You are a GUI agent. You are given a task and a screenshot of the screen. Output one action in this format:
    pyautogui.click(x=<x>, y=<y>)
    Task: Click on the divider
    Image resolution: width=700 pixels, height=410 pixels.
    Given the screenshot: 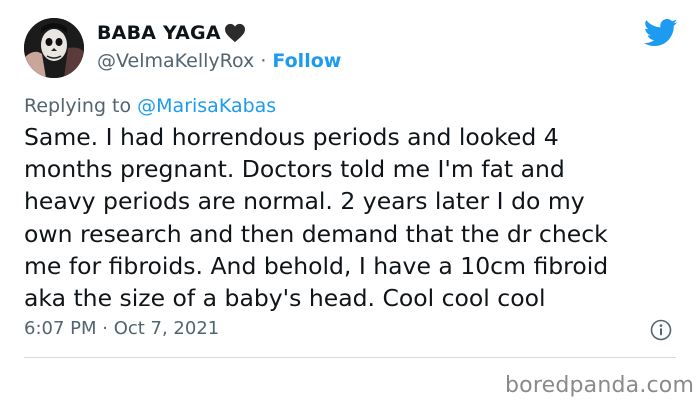 What is the action you would take?
    pyautogui.click(x=350, y=357)
    